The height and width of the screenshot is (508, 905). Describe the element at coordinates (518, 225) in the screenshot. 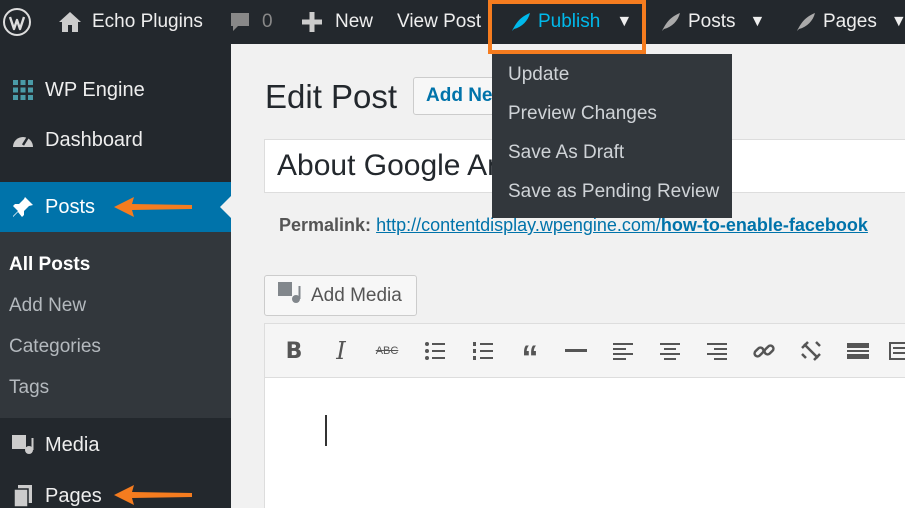

I see `permalink-base-link: http://contentdisplay.wpengine.com/` at that location.